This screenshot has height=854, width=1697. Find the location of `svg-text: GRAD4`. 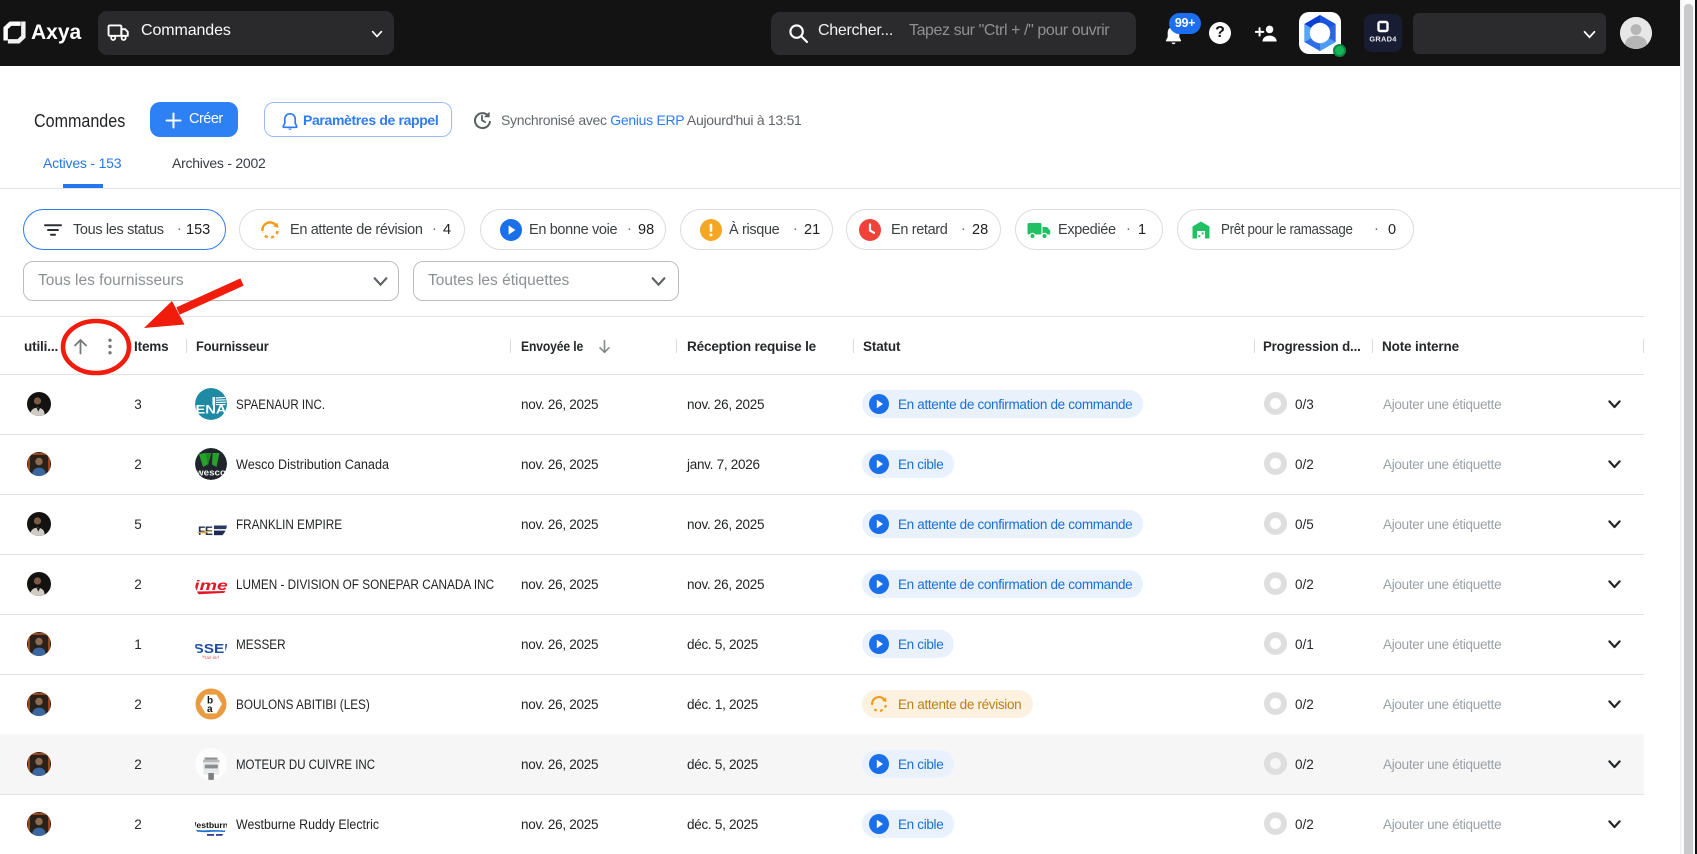

svg-text: GRAD4 is located at coordinates (1383, 39).